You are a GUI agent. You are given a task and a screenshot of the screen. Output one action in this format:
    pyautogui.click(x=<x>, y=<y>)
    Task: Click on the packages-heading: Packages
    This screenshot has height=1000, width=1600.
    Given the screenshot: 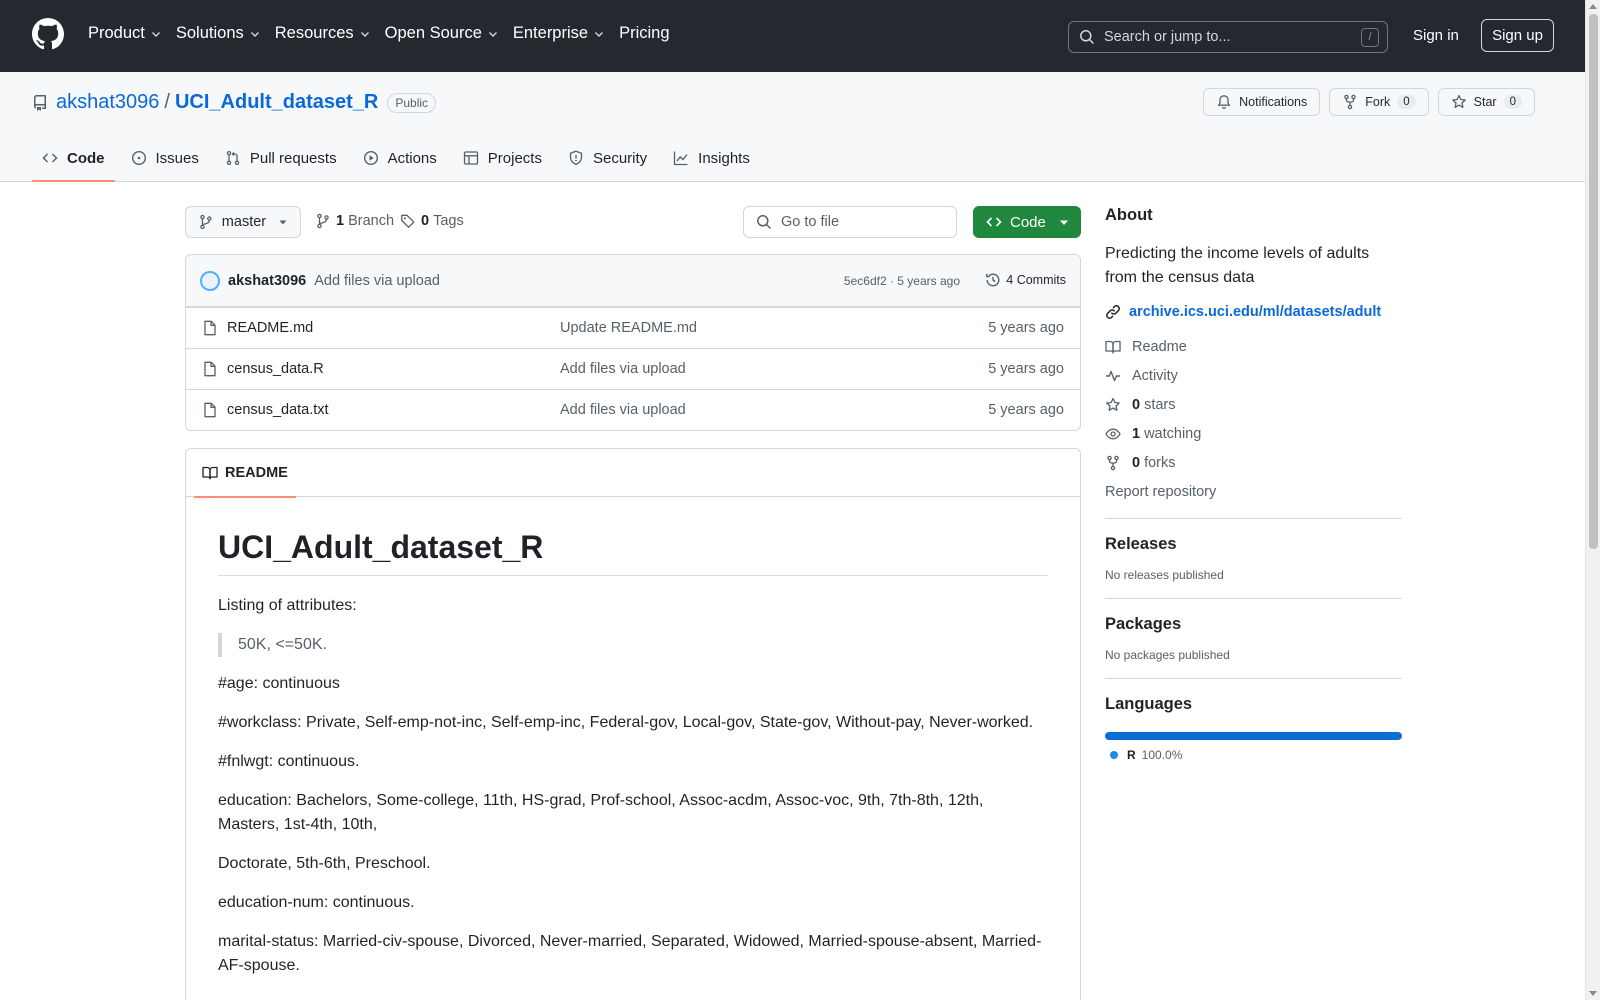 What is the action you would take?
    pyautogui.click(x=1253, y=624)
    